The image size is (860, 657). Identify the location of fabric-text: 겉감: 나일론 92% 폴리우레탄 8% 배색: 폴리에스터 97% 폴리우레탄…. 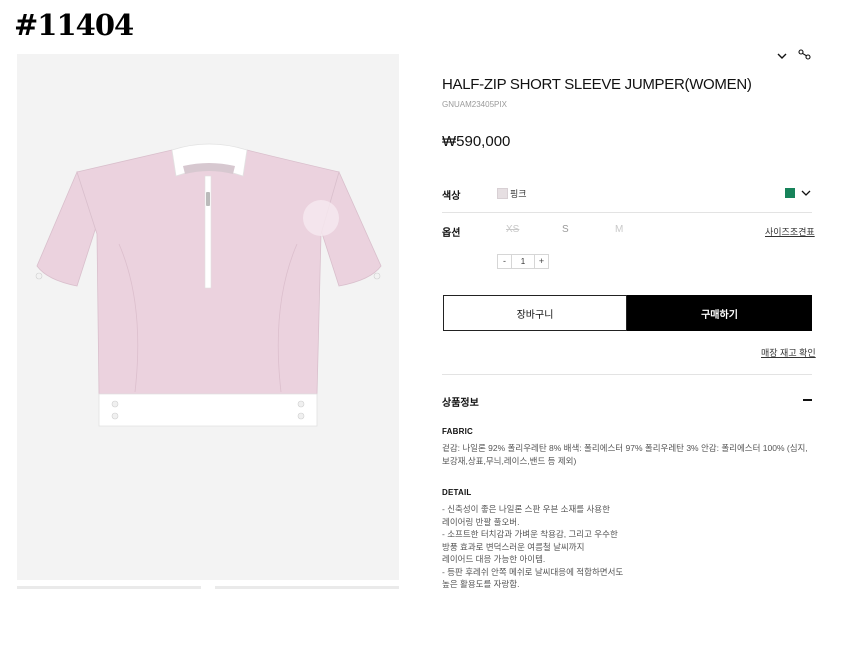
(625, 454).